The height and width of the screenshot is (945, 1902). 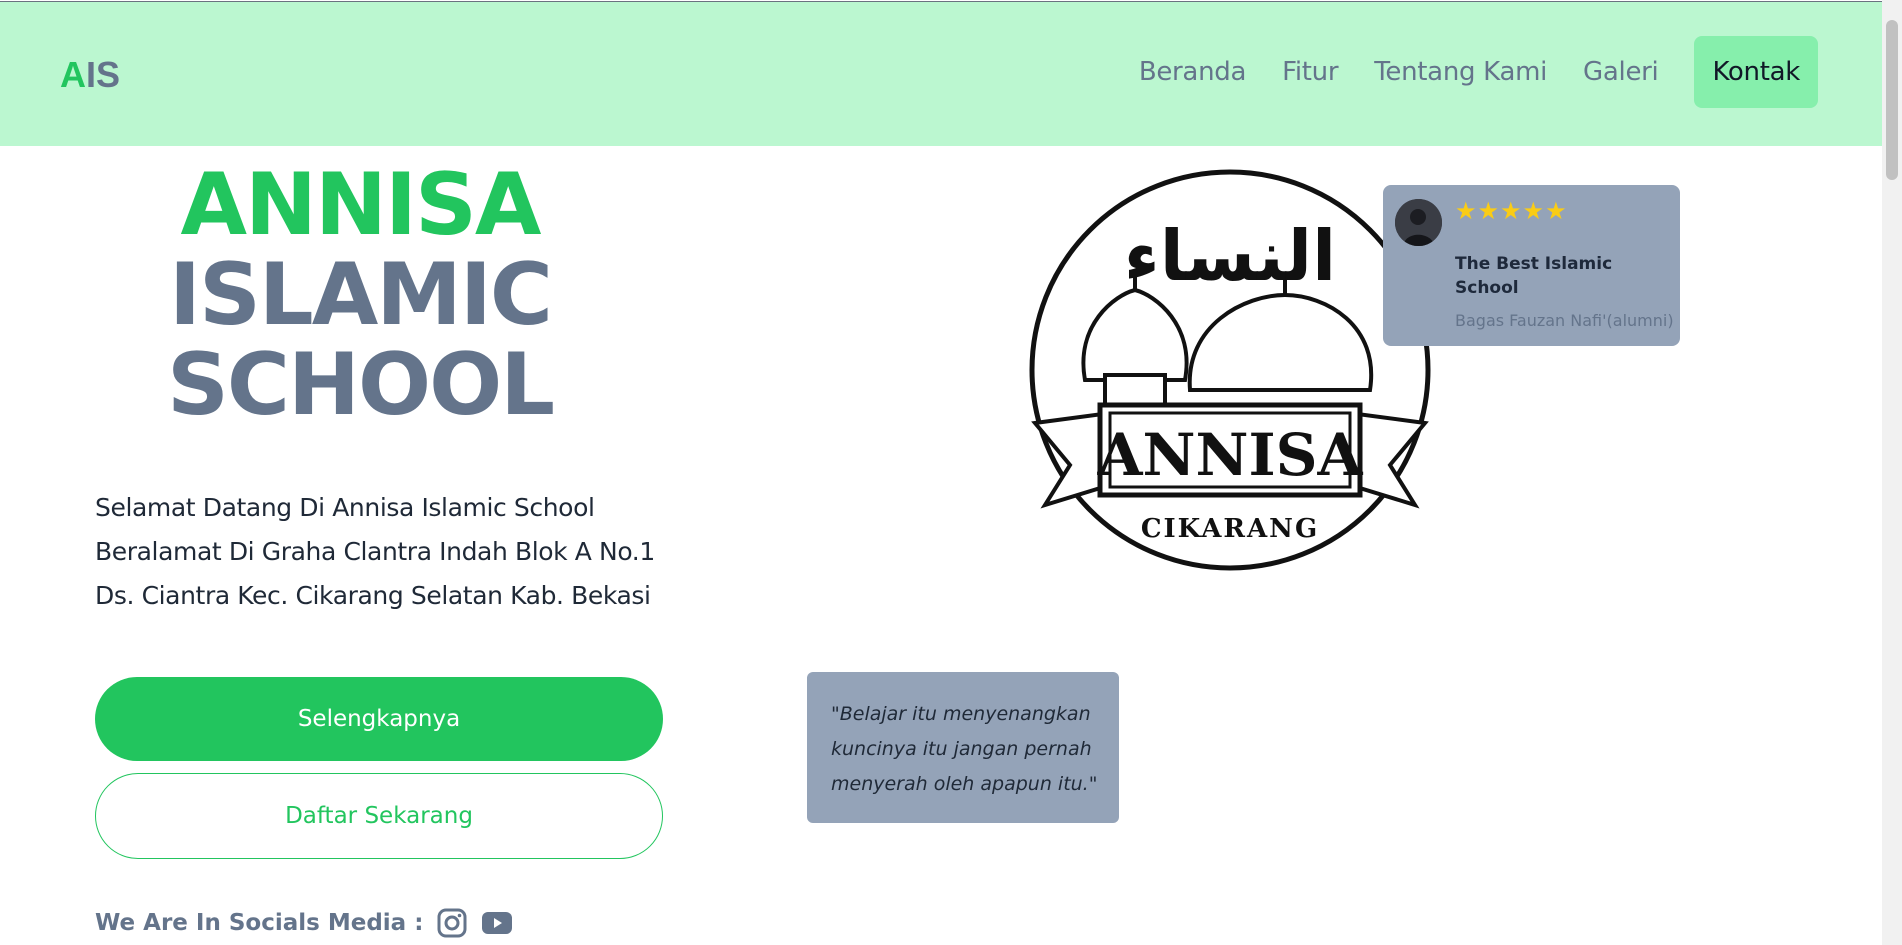 I want to click on socials-label: We Are In Socials Media :, so click(x=259, y=923).